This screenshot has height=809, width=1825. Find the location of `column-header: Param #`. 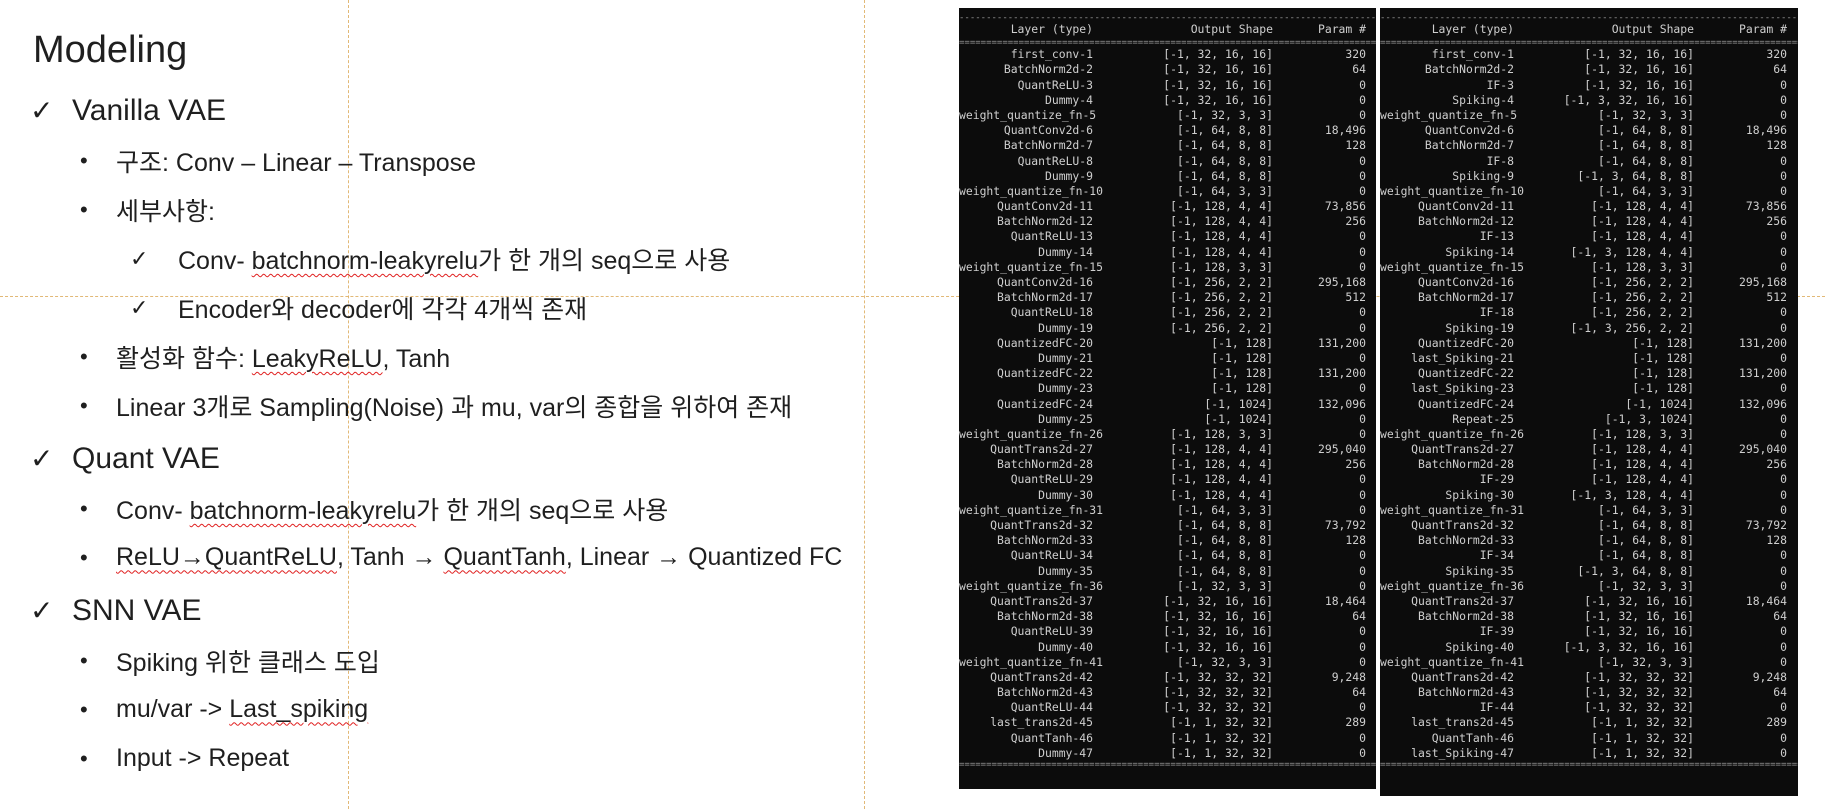

column-header: Param # is located at coordinates (1341, 29).